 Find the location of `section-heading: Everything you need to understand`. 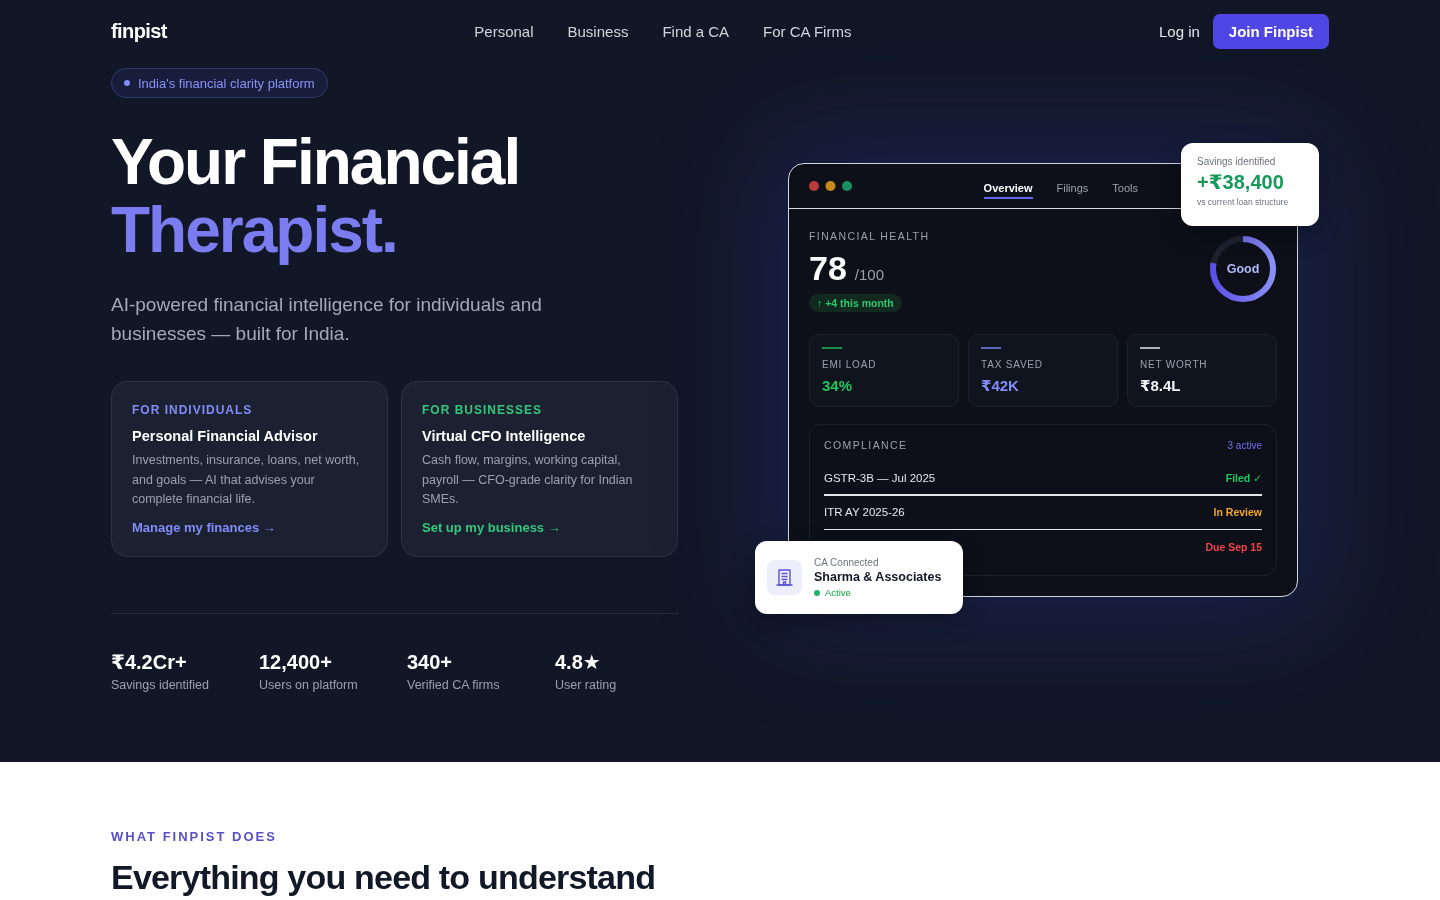

section-heading: Everything you need to understand is located at coordinates (383, 877).